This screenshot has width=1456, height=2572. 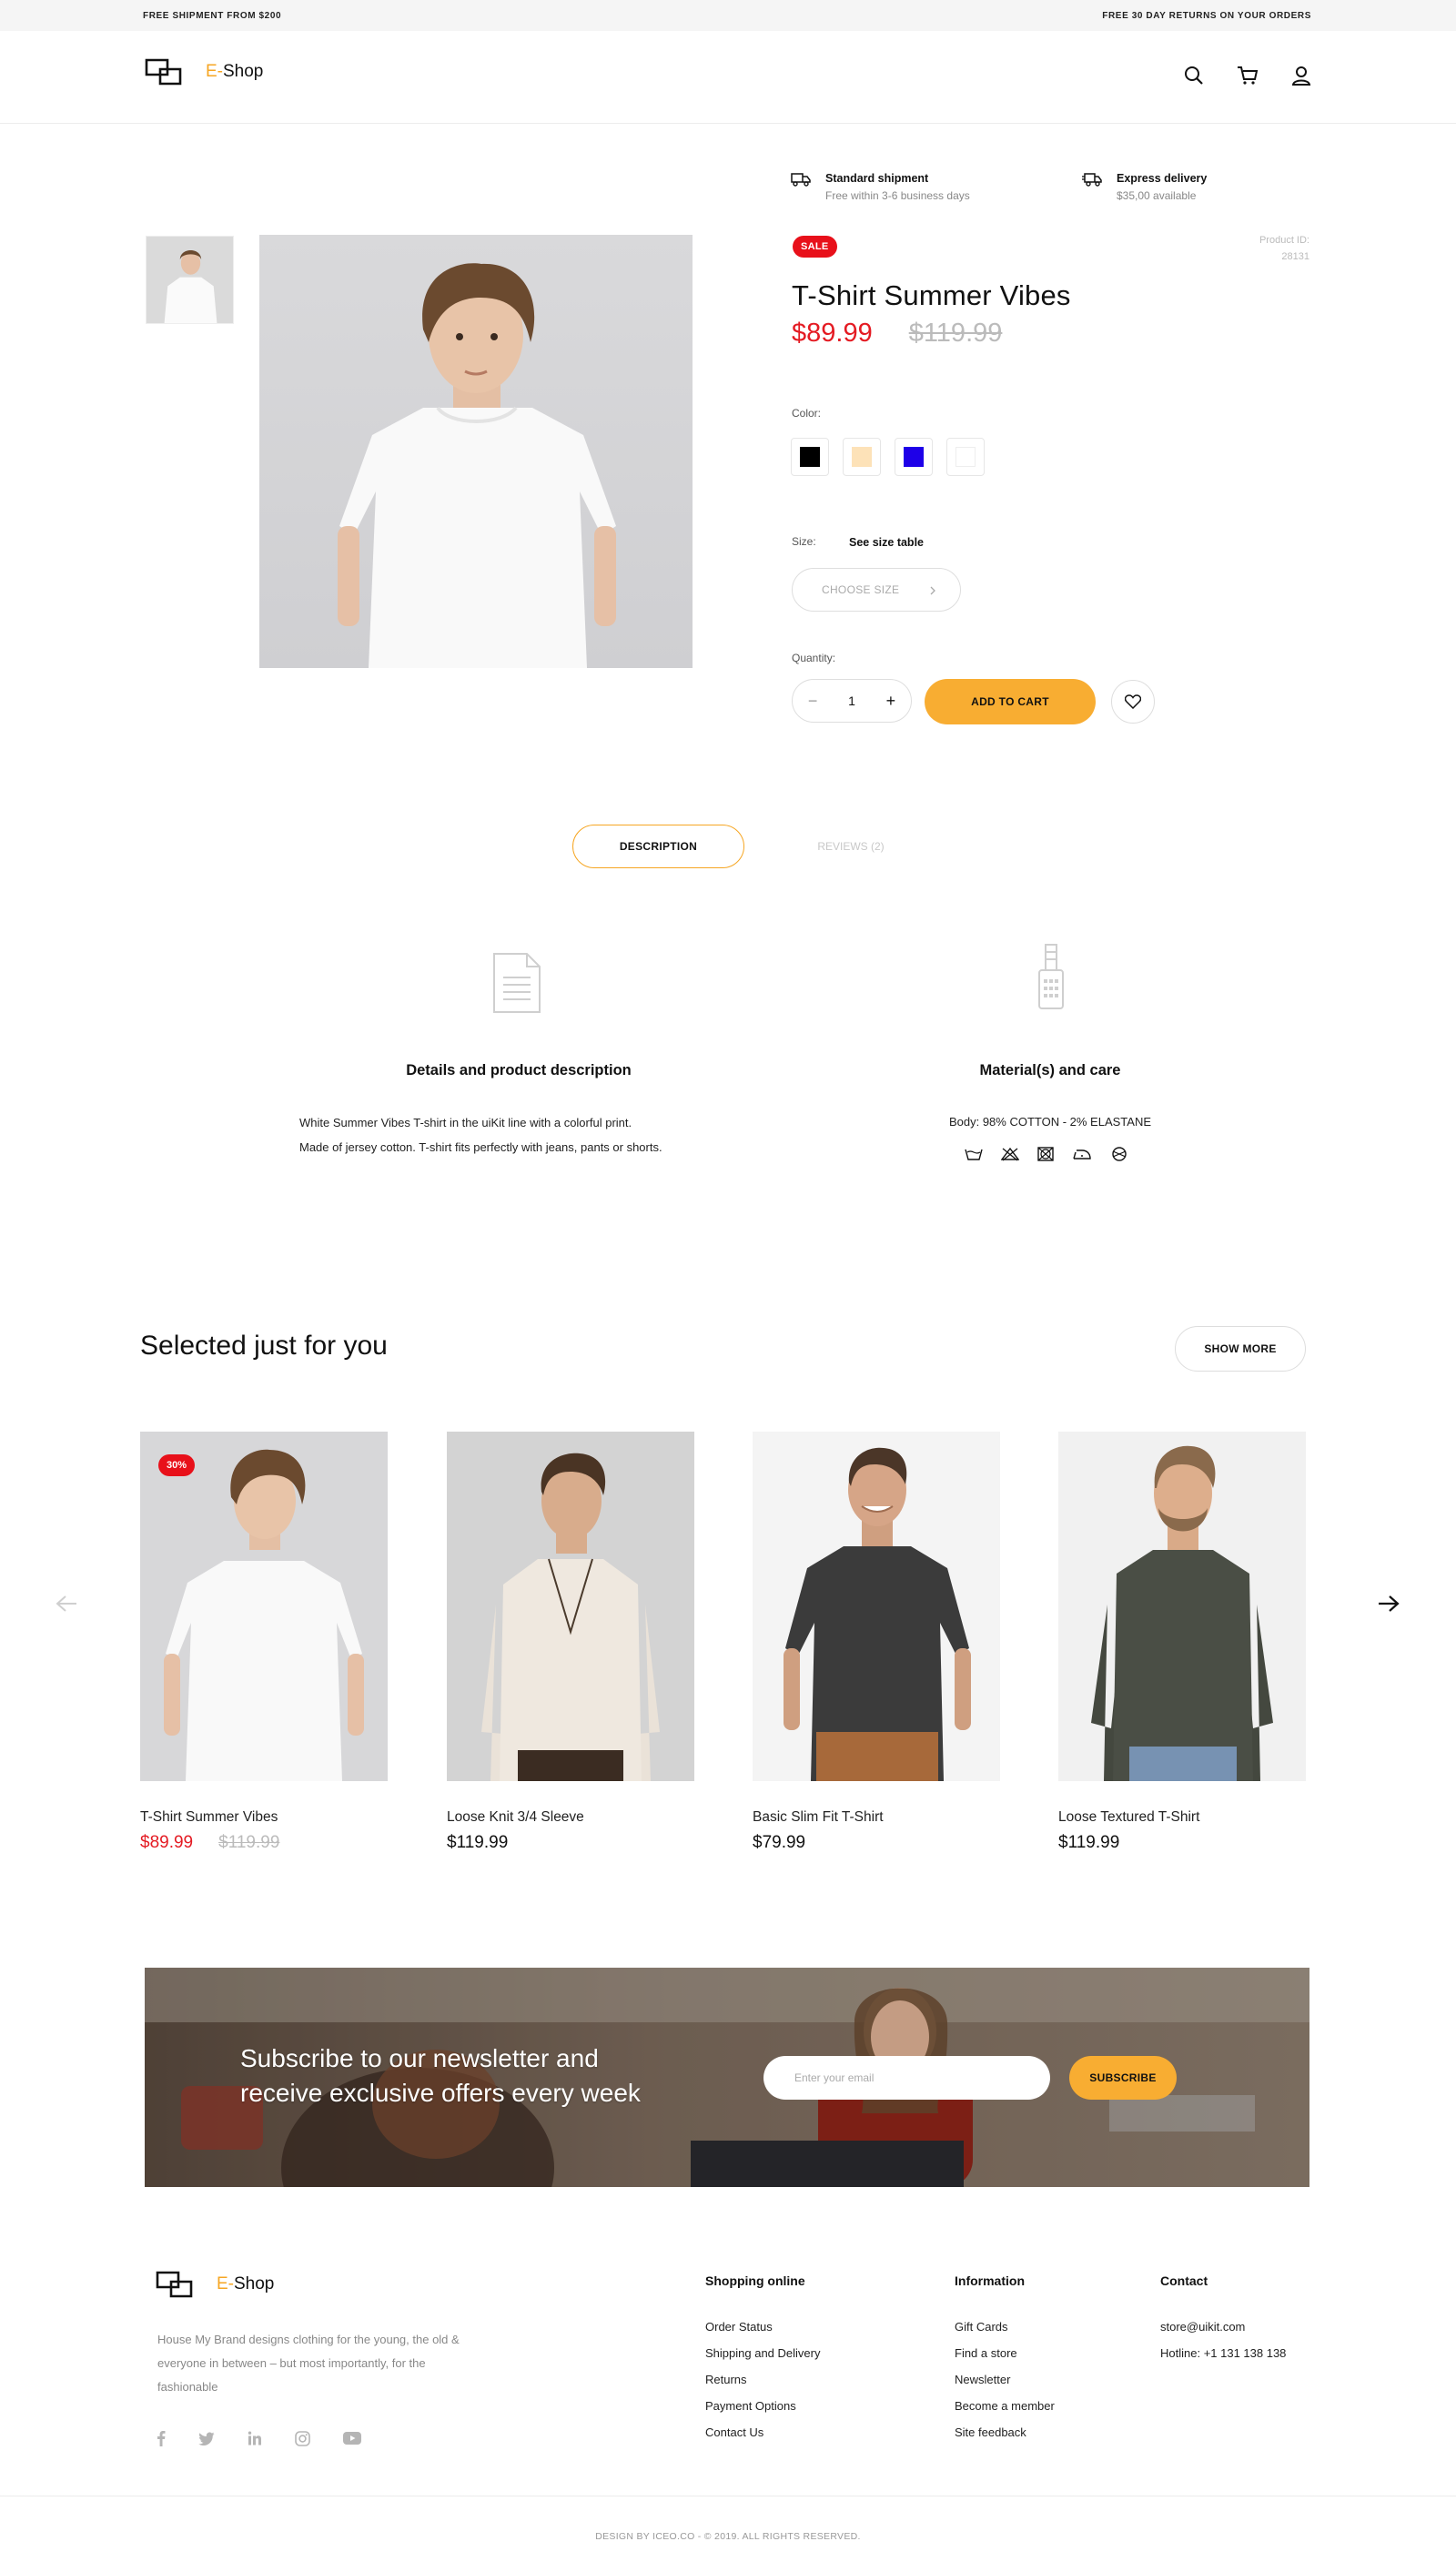 What do you see at coordinates (833, 333) in the screenshot?
I see `product-price: $89.99` at bounding box center [833, 333].